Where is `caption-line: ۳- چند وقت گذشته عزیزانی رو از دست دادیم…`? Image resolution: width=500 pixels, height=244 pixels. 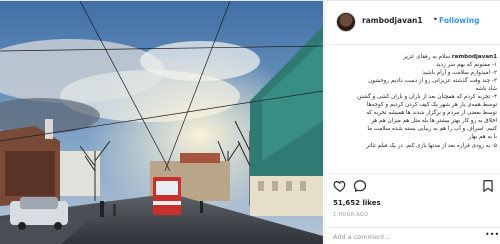
caption-line: ۳- چند وقت گذشته عزیزانی رو از دست دادیم… is located at coordinates (432, 81).